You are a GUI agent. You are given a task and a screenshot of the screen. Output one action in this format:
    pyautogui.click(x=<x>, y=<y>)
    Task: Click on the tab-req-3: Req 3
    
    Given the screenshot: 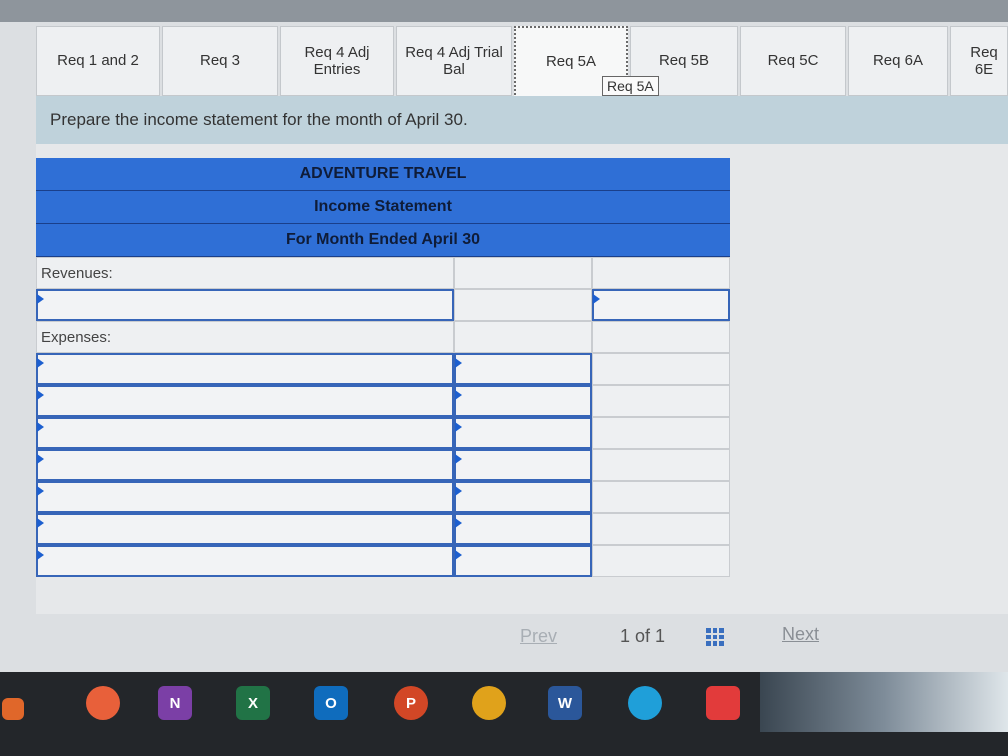 What is the action you would take?
    pyautogui.click(x=220, y=61)
    